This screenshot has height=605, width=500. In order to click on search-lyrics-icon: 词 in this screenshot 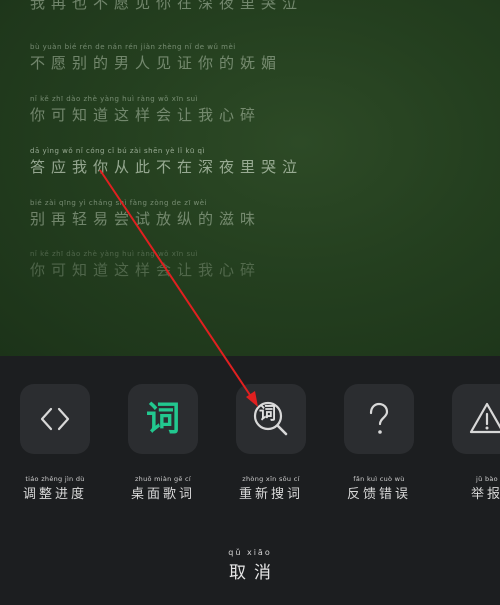, I will do `click(271, 419)`.